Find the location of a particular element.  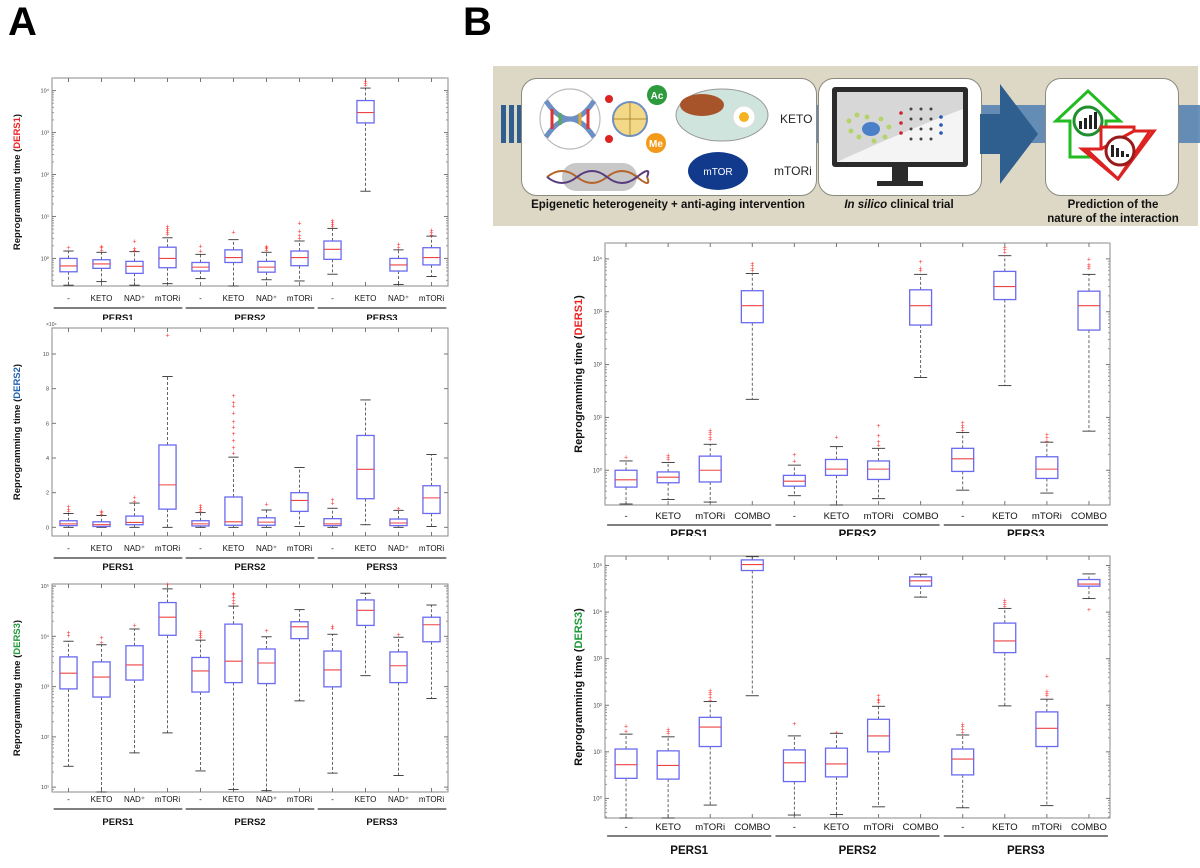

stage3-caption-line2: nature of the interaction is located at coordinates (1113, 219).